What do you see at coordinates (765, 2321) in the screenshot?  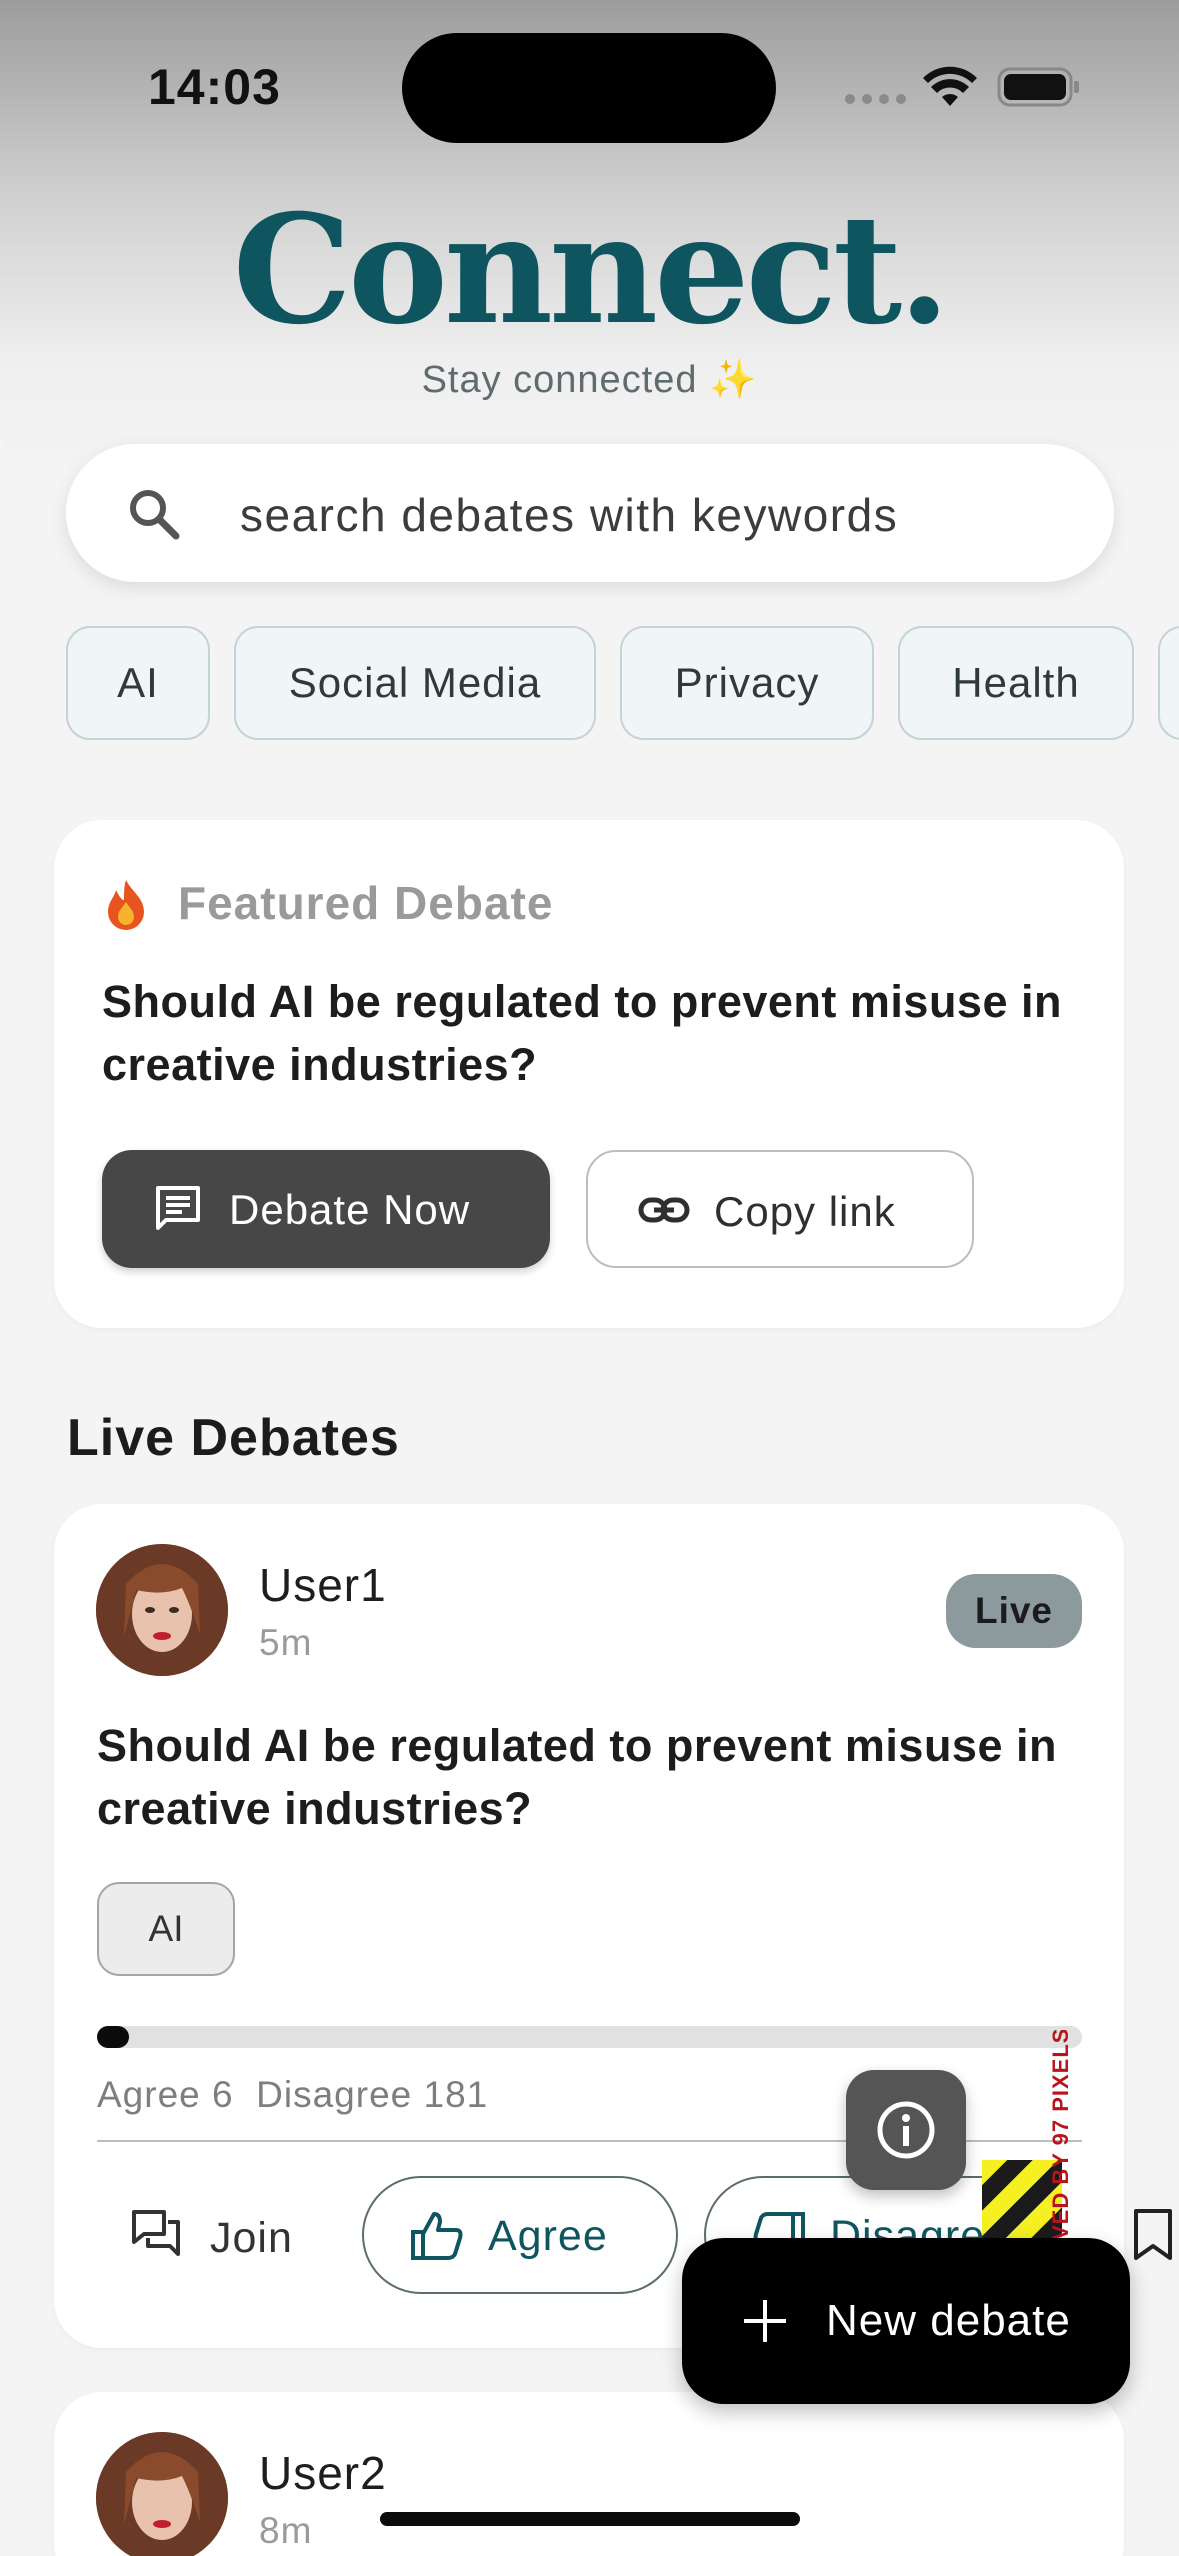 I see `plus-icon` at bounding box center [765, 2321].